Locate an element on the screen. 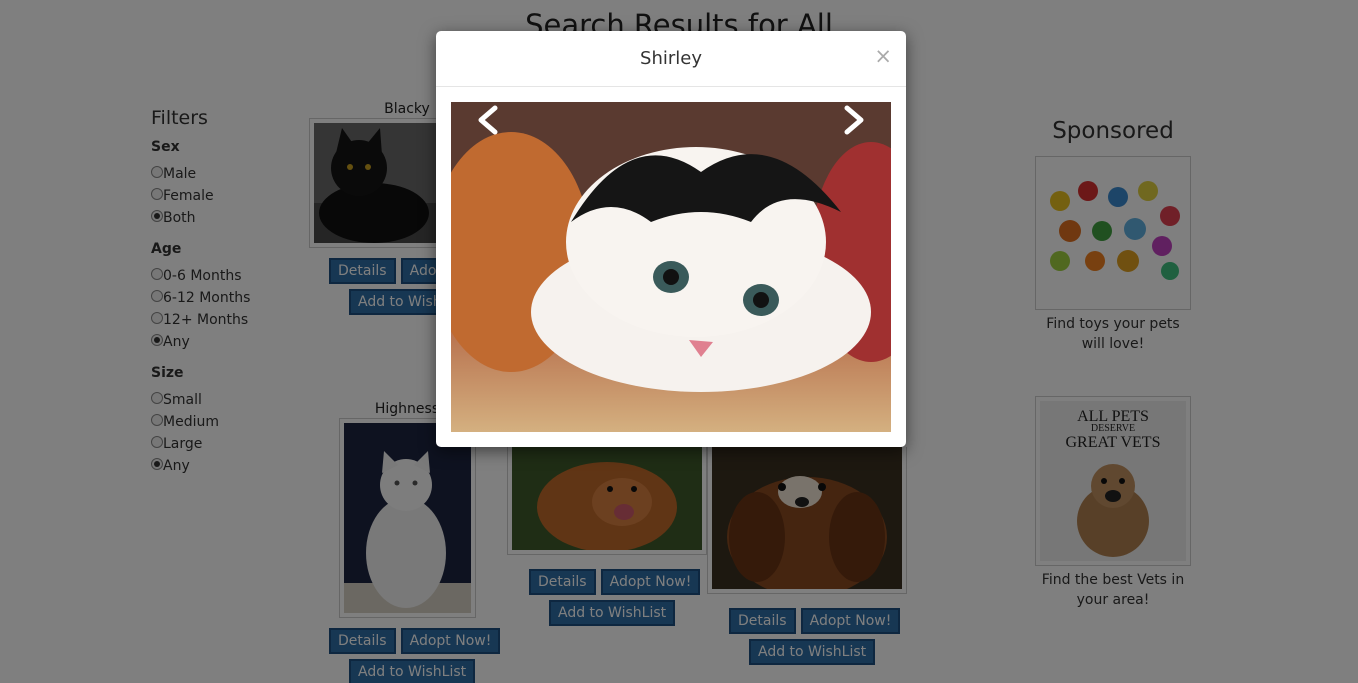 The width and height of the screenshot is (1358, 683). chevron-right-icon is located at coordinates (854, 120).